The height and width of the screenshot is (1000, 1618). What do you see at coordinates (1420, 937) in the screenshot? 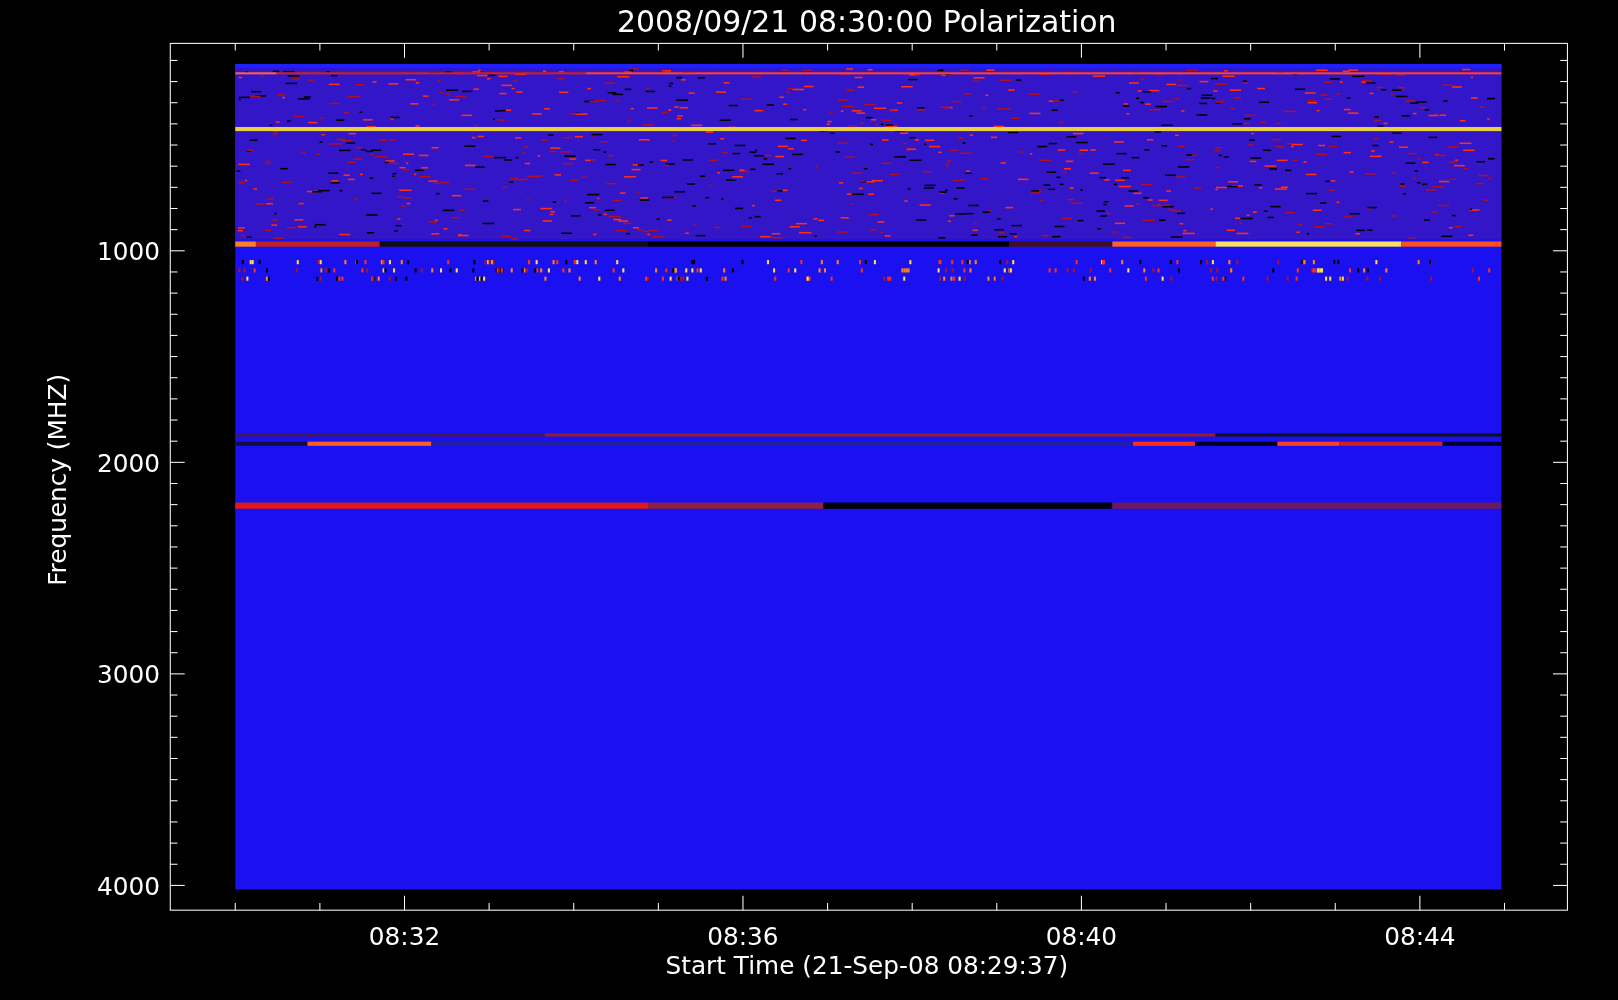
I see `x-tick-label: 08:44` at bounding box center [1420, 937].